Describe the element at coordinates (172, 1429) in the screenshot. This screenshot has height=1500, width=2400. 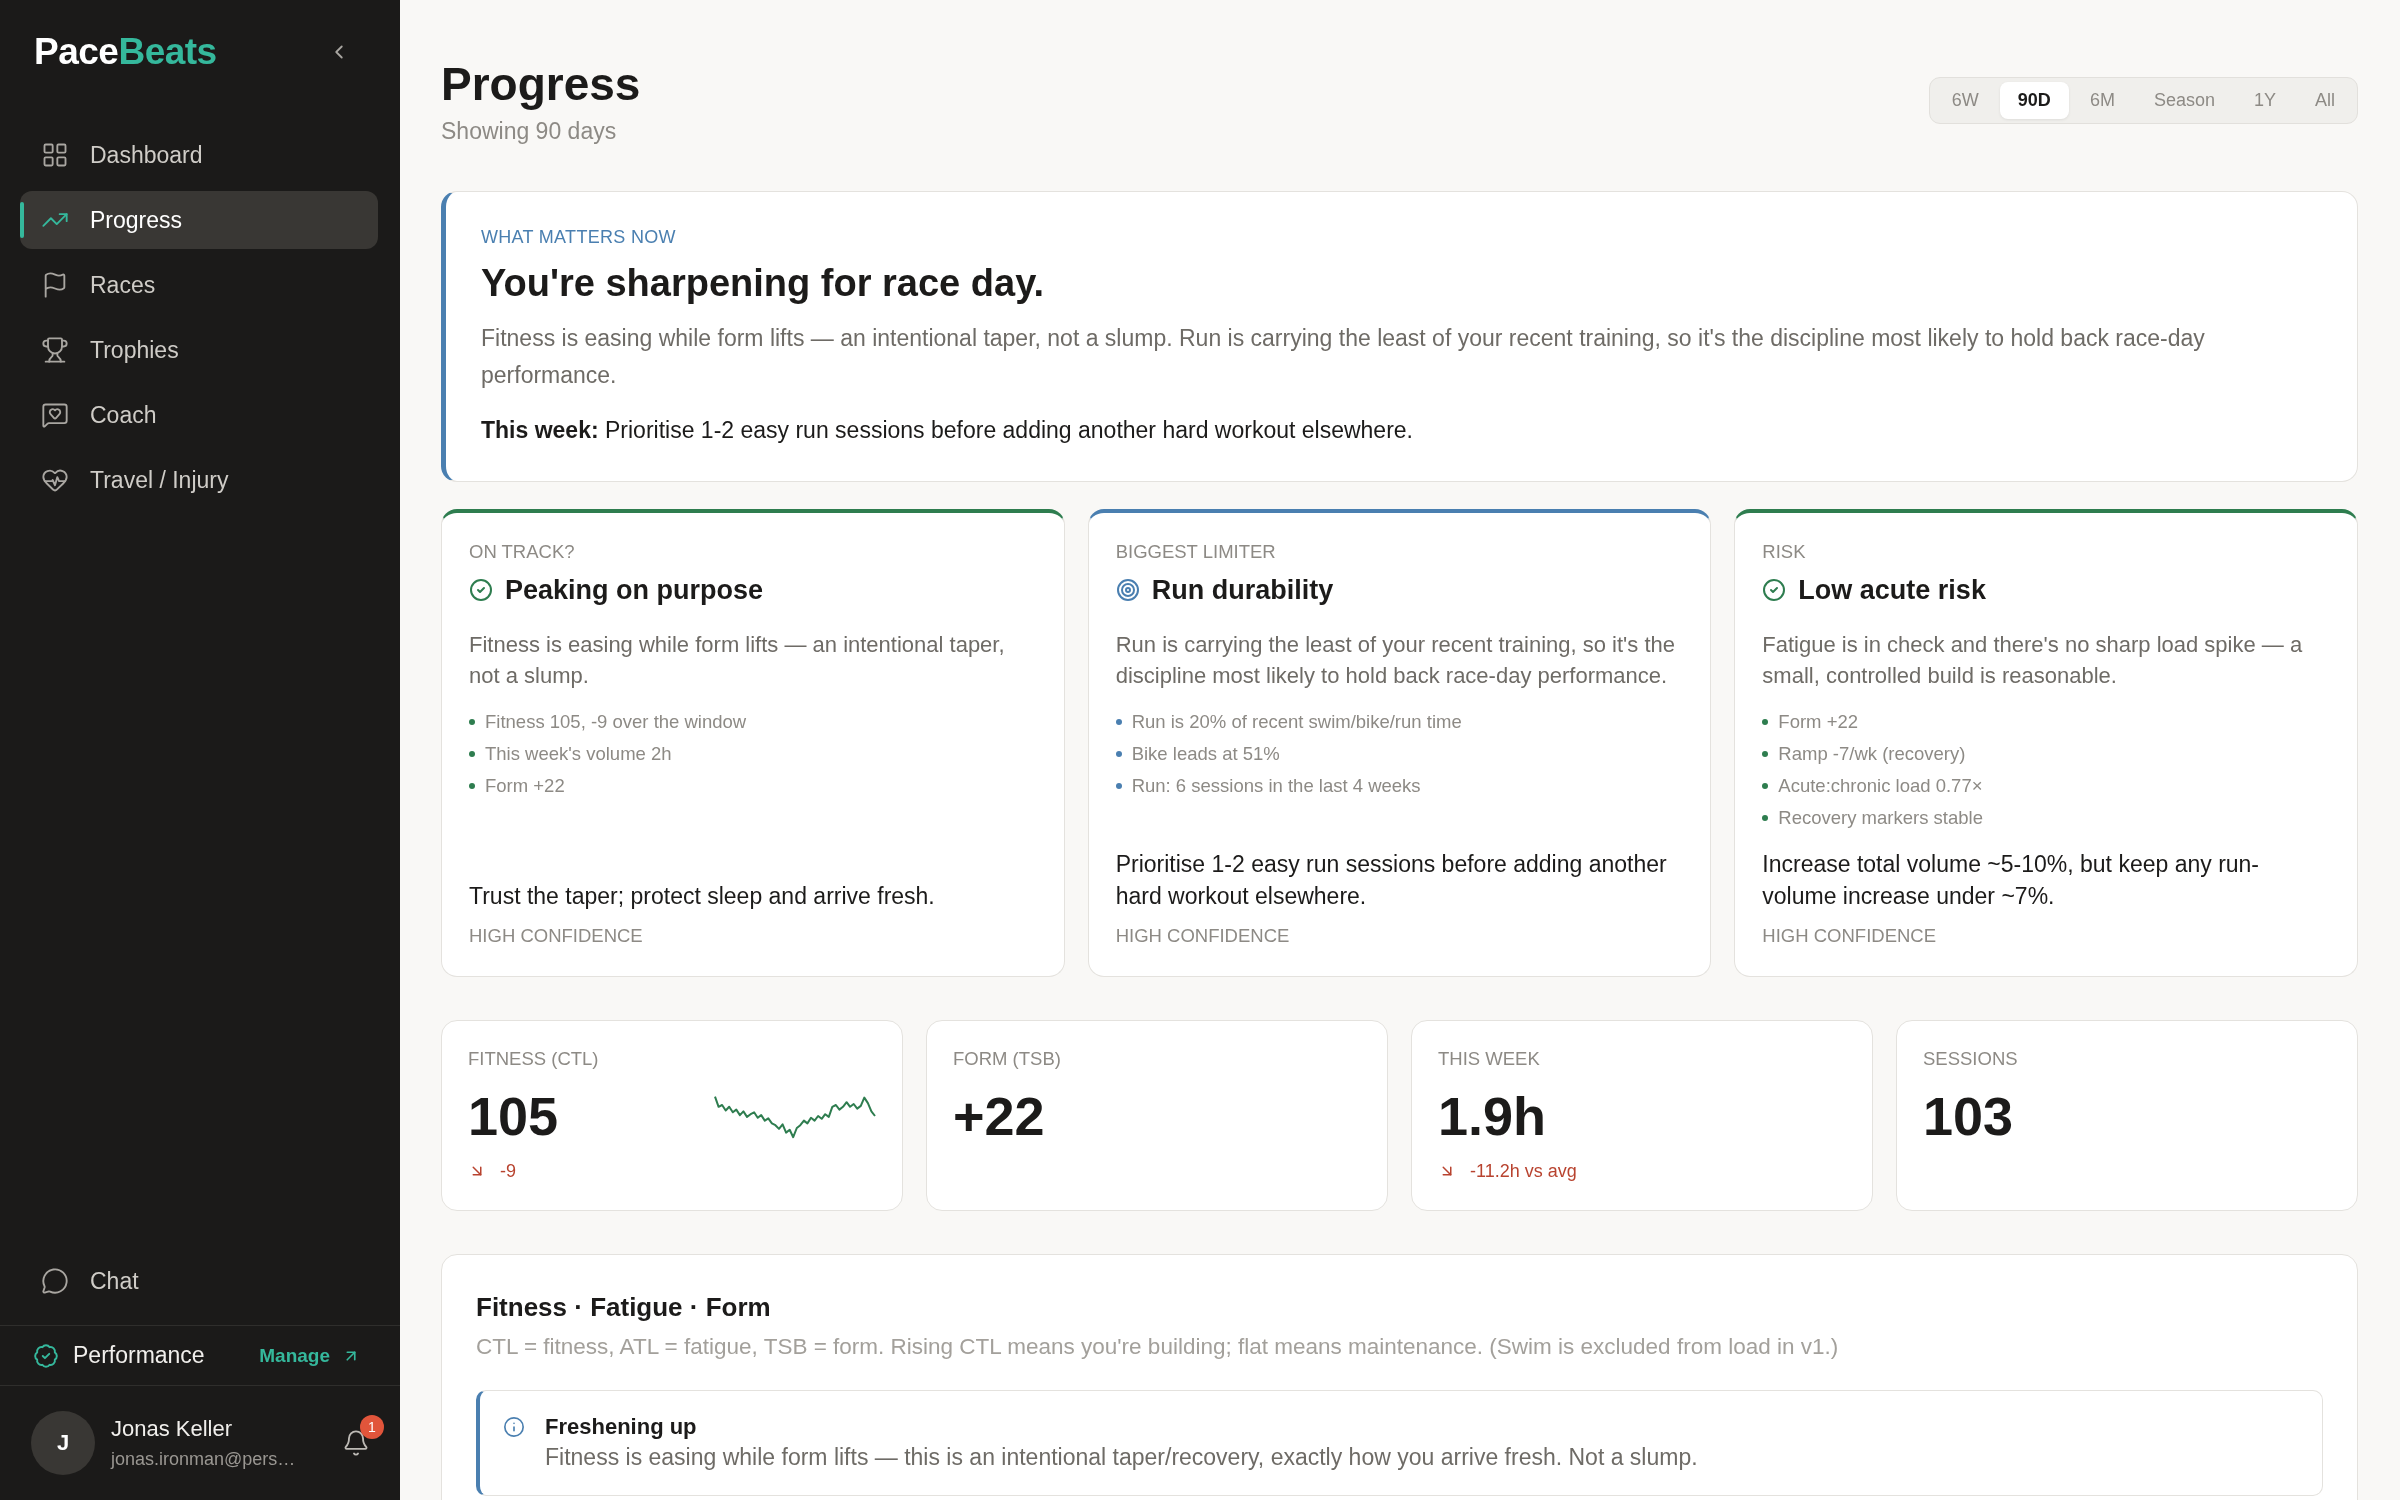
I see `user-name: Jonas Keller` at that location.